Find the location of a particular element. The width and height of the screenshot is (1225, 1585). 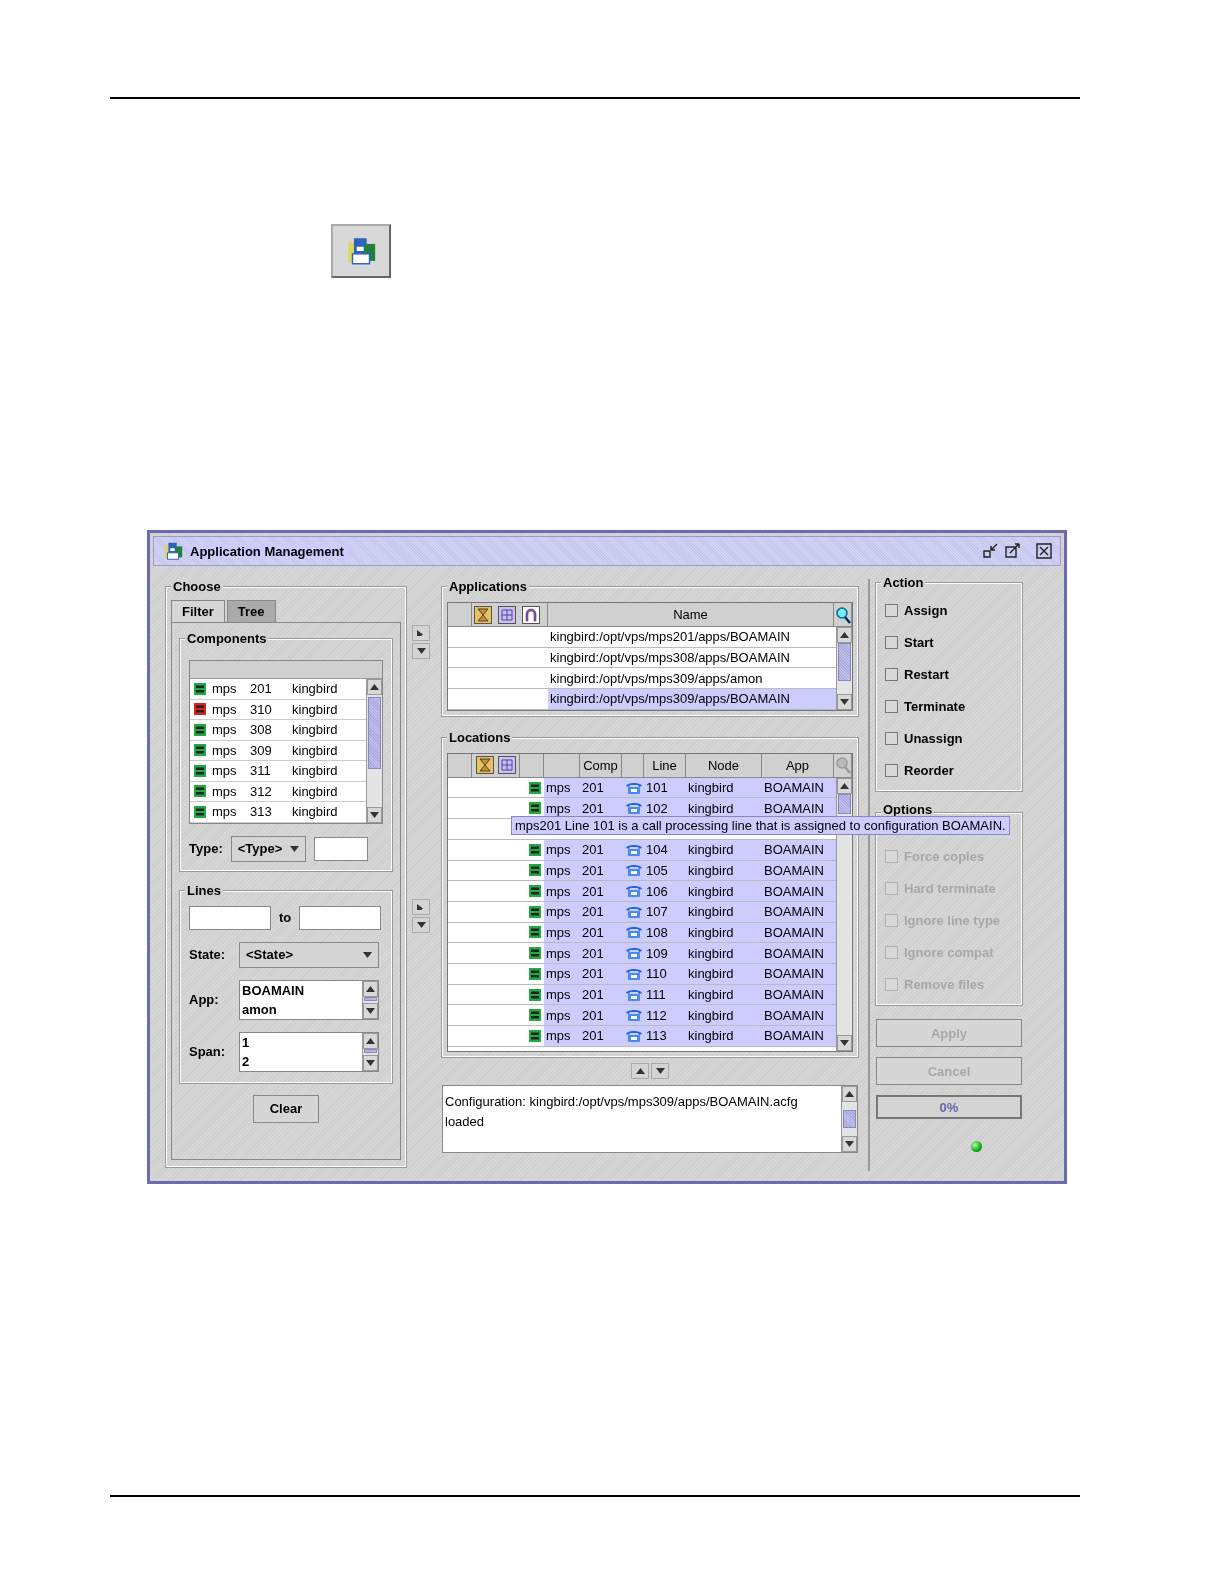

table-row: mps 201 106 kingbird BOAMAIN is located at coordinates (642, 891).